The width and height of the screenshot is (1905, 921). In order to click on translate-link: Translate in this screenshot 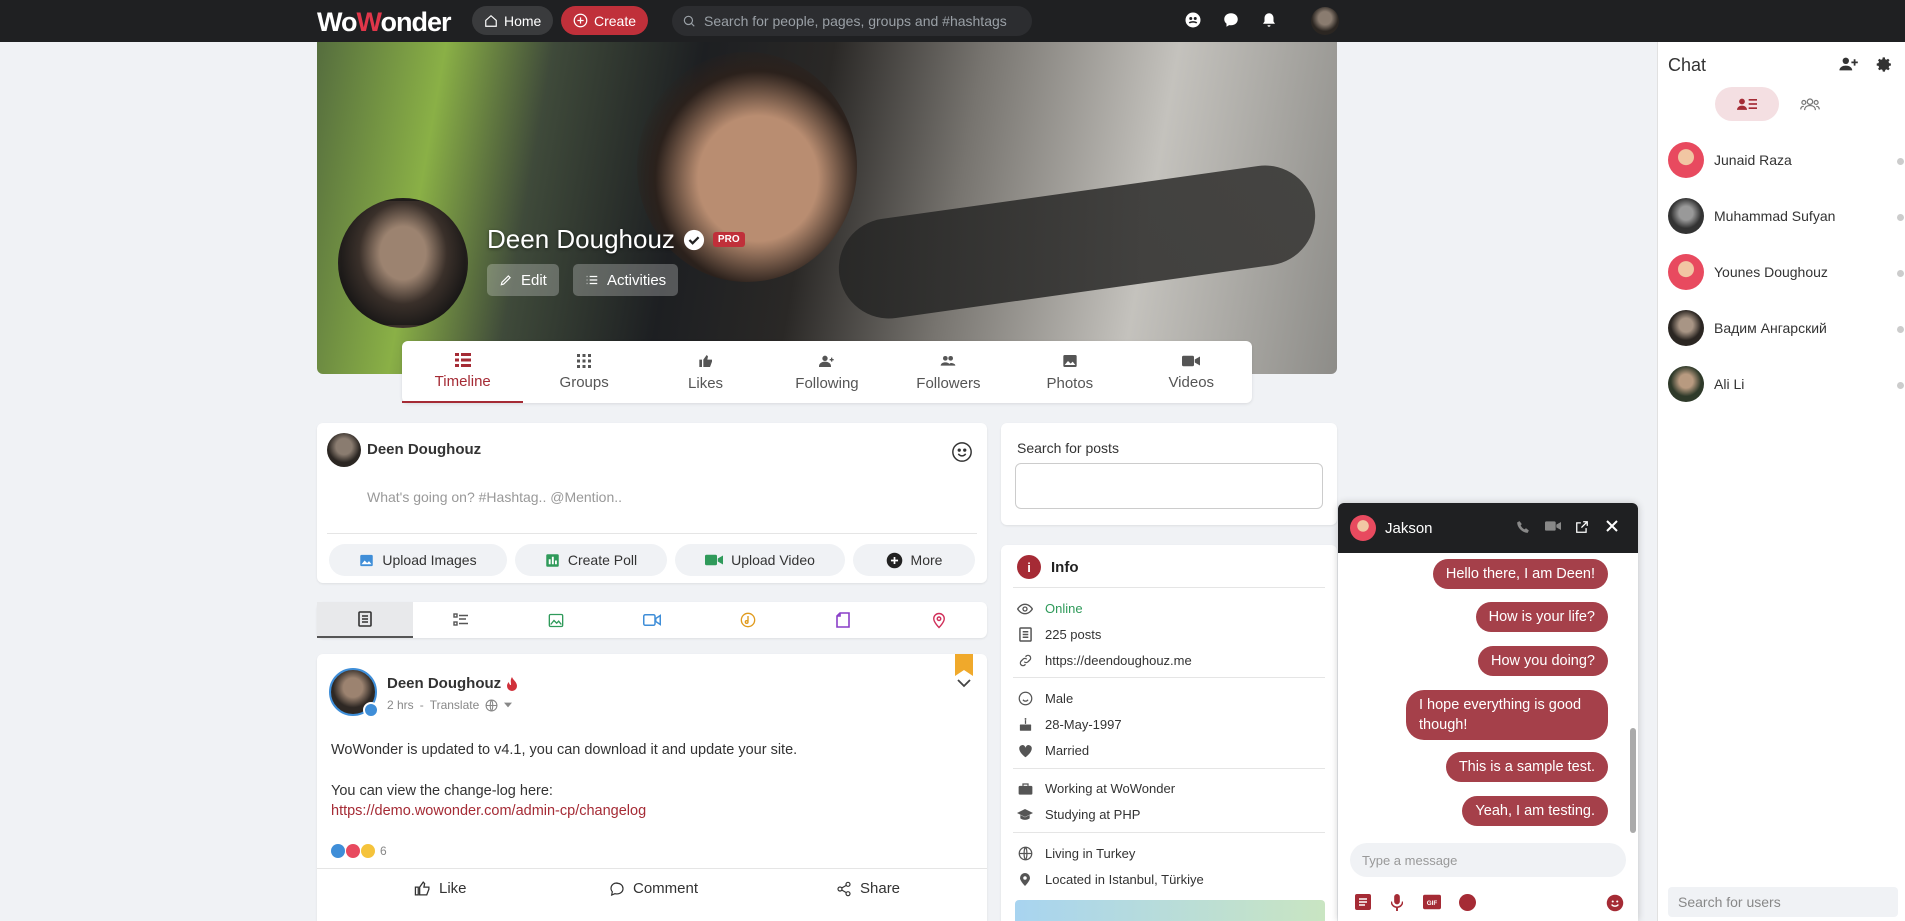, I will do `click(455, 705)`.